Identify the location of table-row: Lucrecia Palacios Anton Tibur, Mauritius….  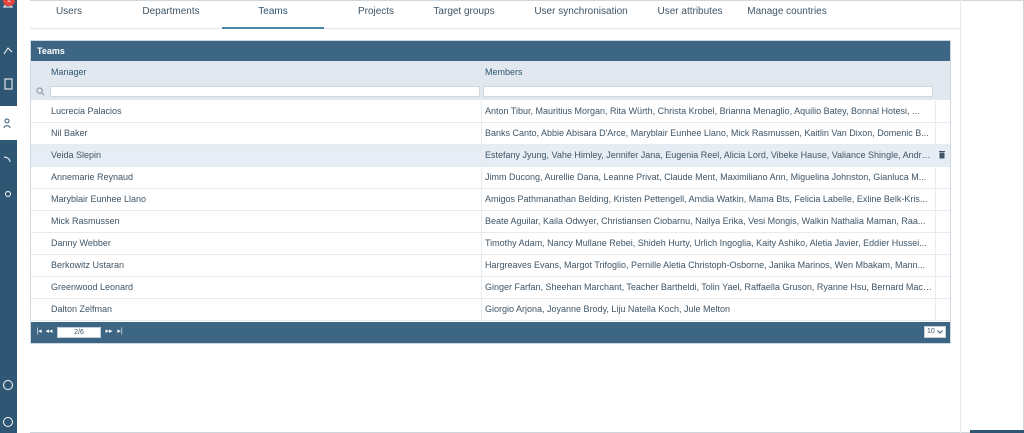
(490, 112).